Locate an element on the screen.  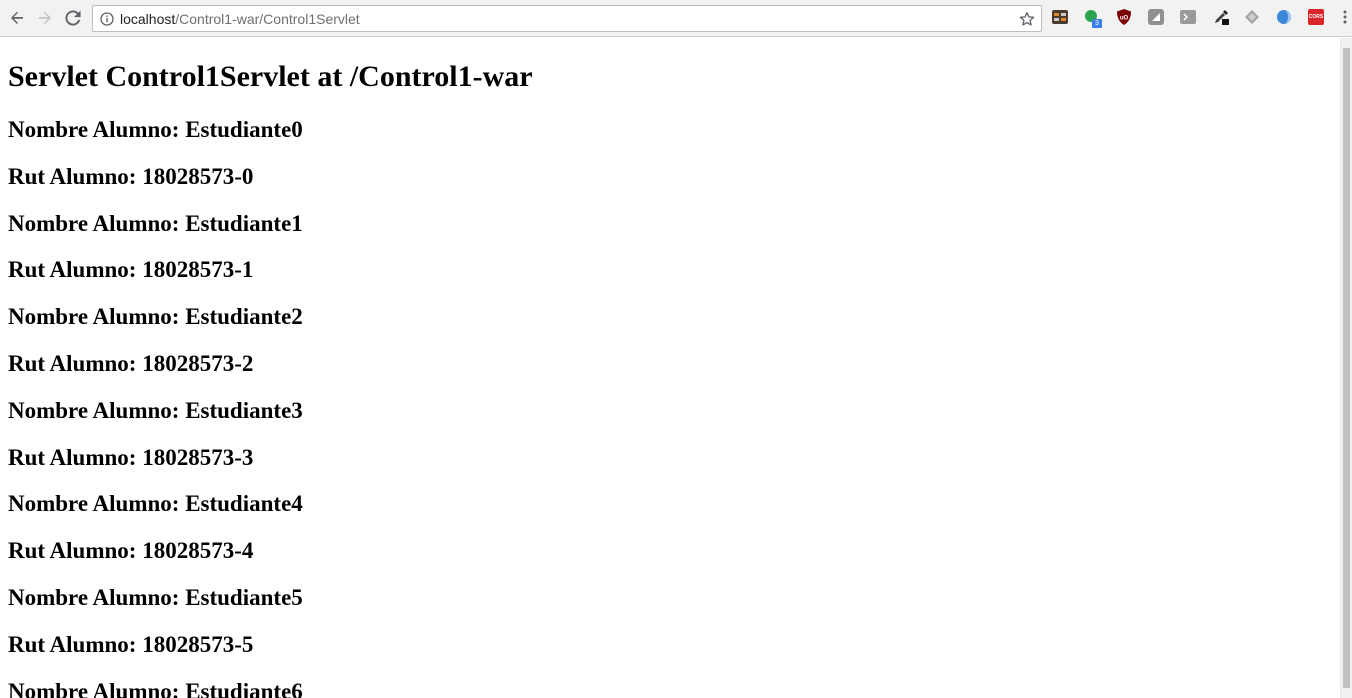
student-name: Nombre Alumno: Estudiante5 is located at coordinates (155, 597).